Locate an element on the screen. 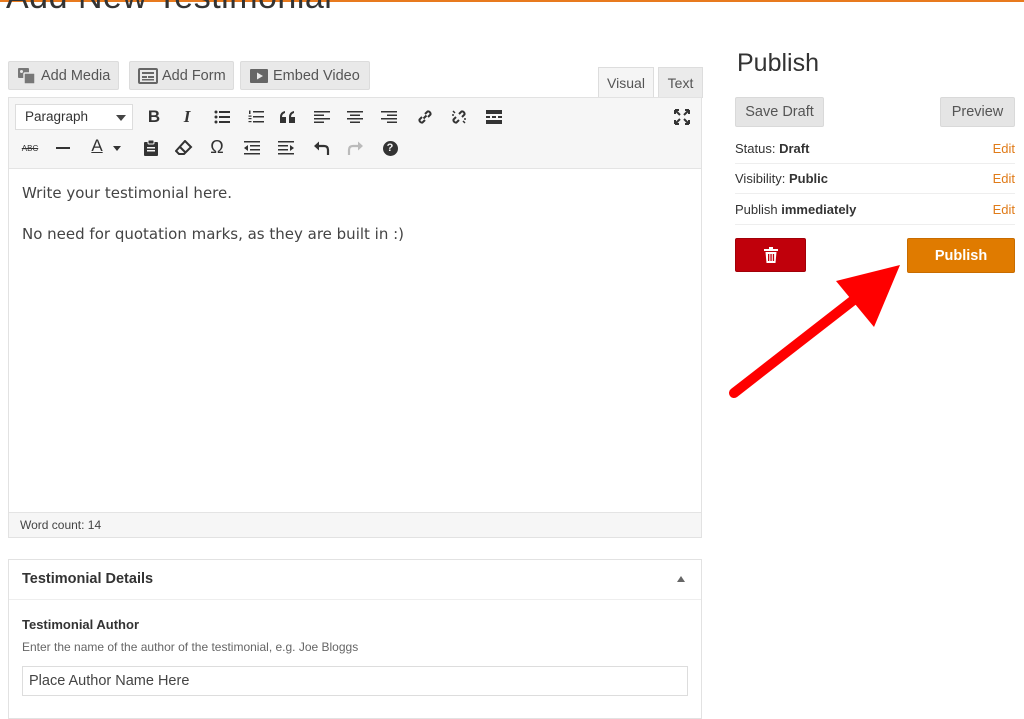  unlink-icon is located at coordinates (459, 117).